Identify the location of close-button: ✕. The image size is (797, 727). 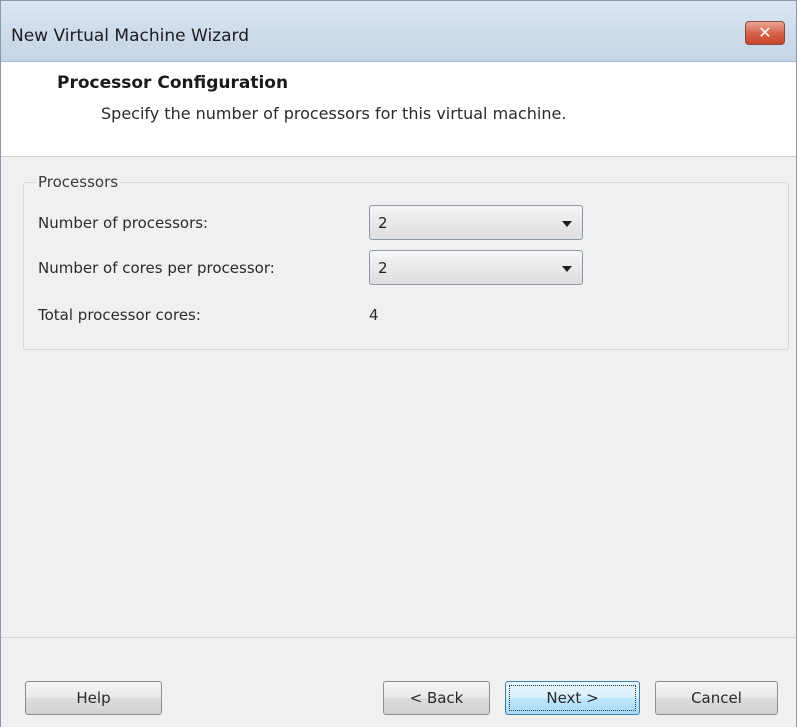
(765, 33).